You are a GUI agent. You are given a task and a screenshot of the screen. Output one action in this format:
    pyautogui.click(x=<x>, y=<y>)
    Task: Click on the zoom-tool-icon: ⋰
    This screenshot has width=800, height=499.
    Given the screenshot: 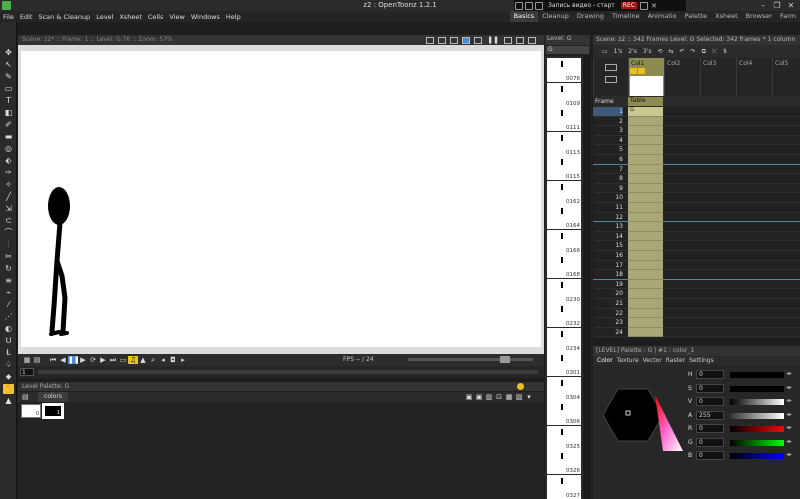 What is the action you would take?
    pyautogui.click(x=8, y=317)
    